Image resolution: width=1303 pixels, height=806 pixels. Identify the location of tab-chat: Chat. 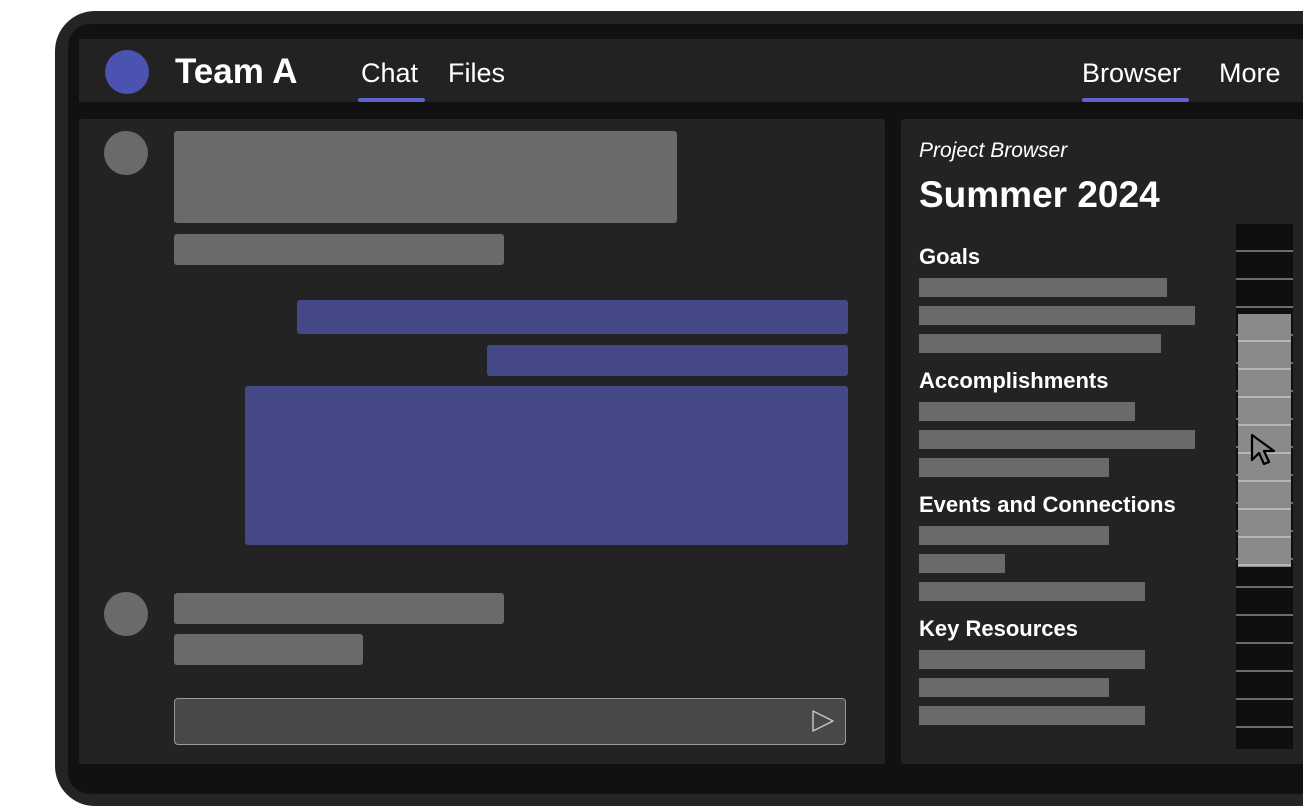
(389, 73).